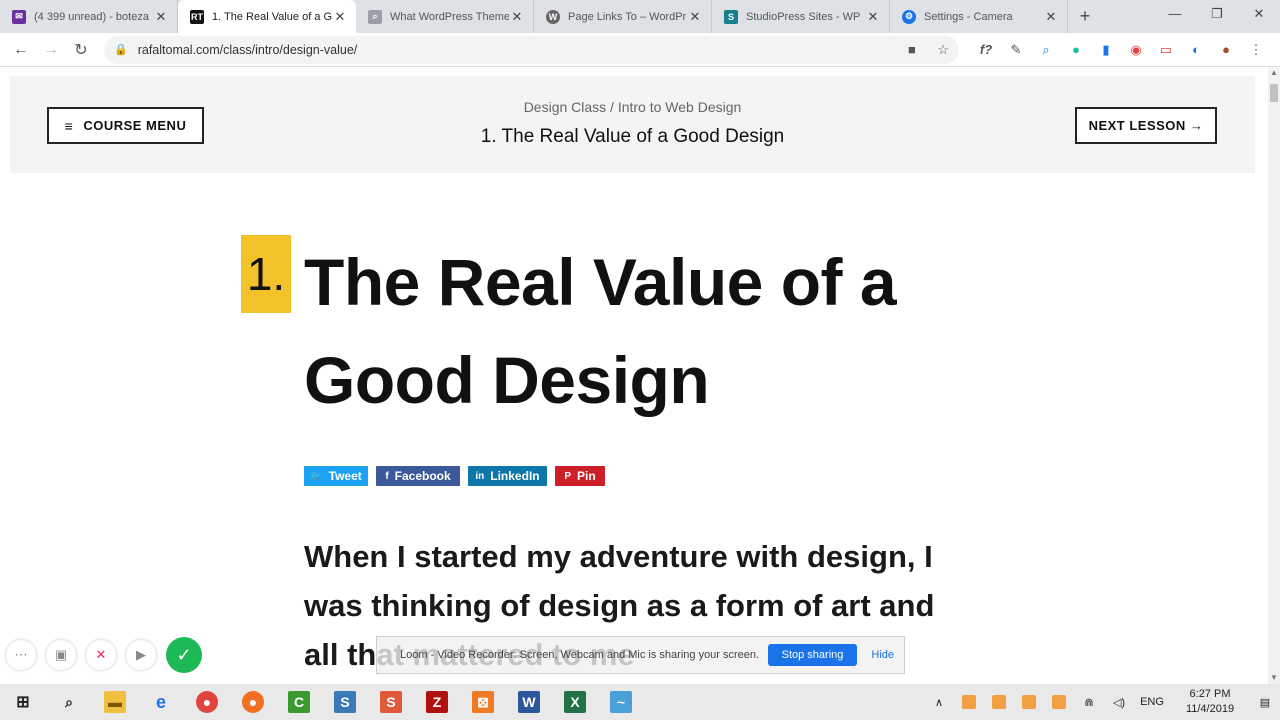 The image size is (1280, 720). What do you see at coordinates (197, 16) in the screenshot?
I see `rt-logo-icon: RT` at bounding box center [197, 16].